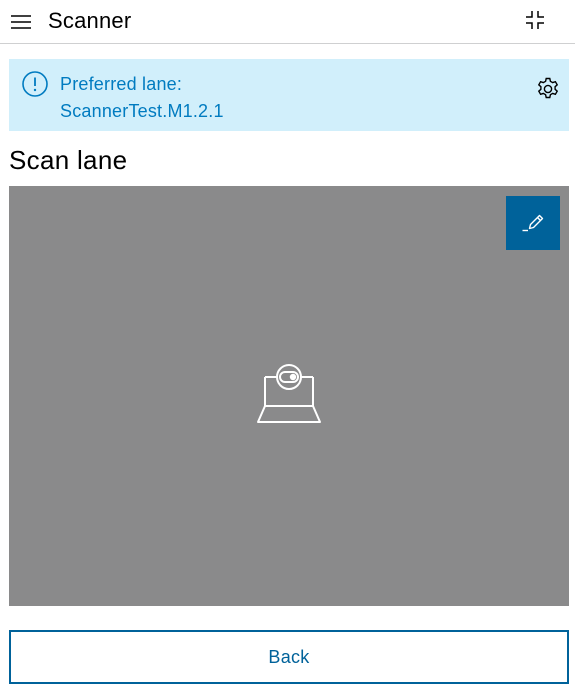  I want to click on collapse-icon, so click(535, 20).